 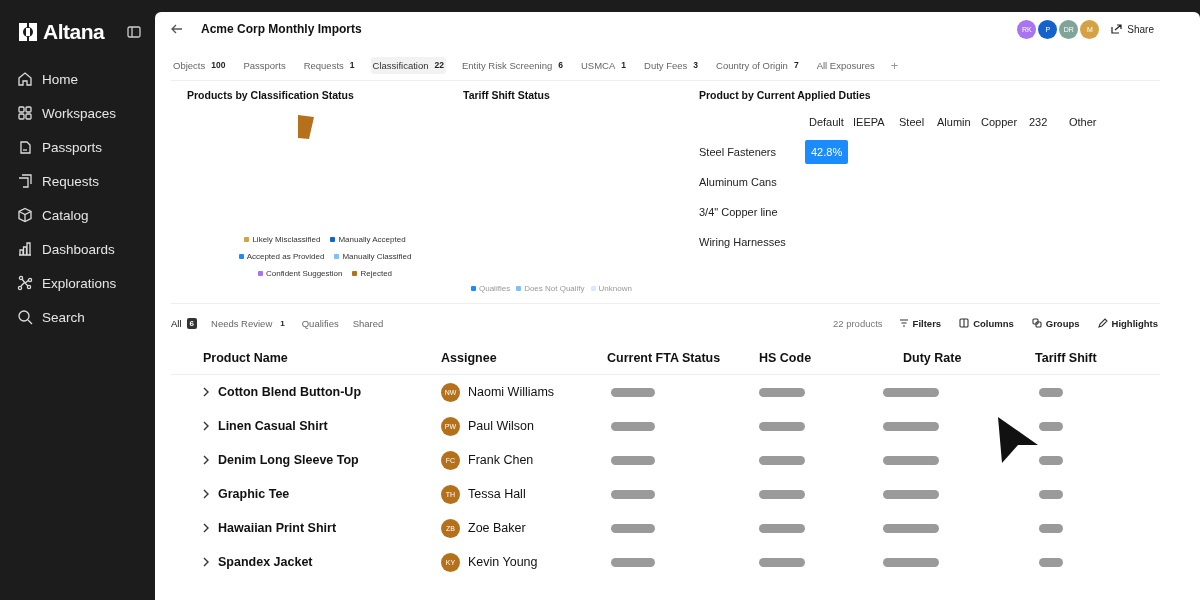 I want to click on chart-title: Product by Current Applied Duties, so click(x=785, y=95).